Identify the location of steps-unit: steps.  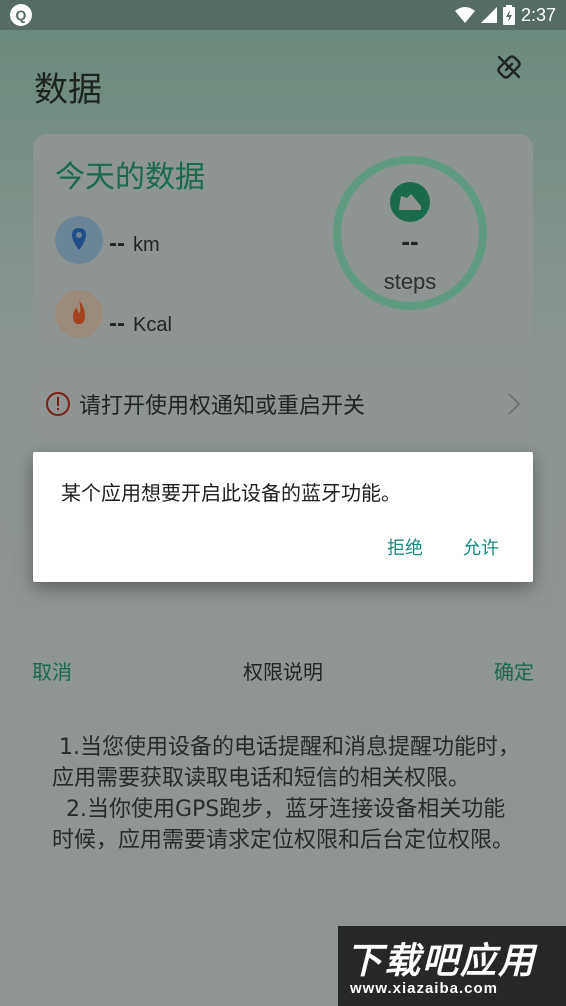
(410, 281).